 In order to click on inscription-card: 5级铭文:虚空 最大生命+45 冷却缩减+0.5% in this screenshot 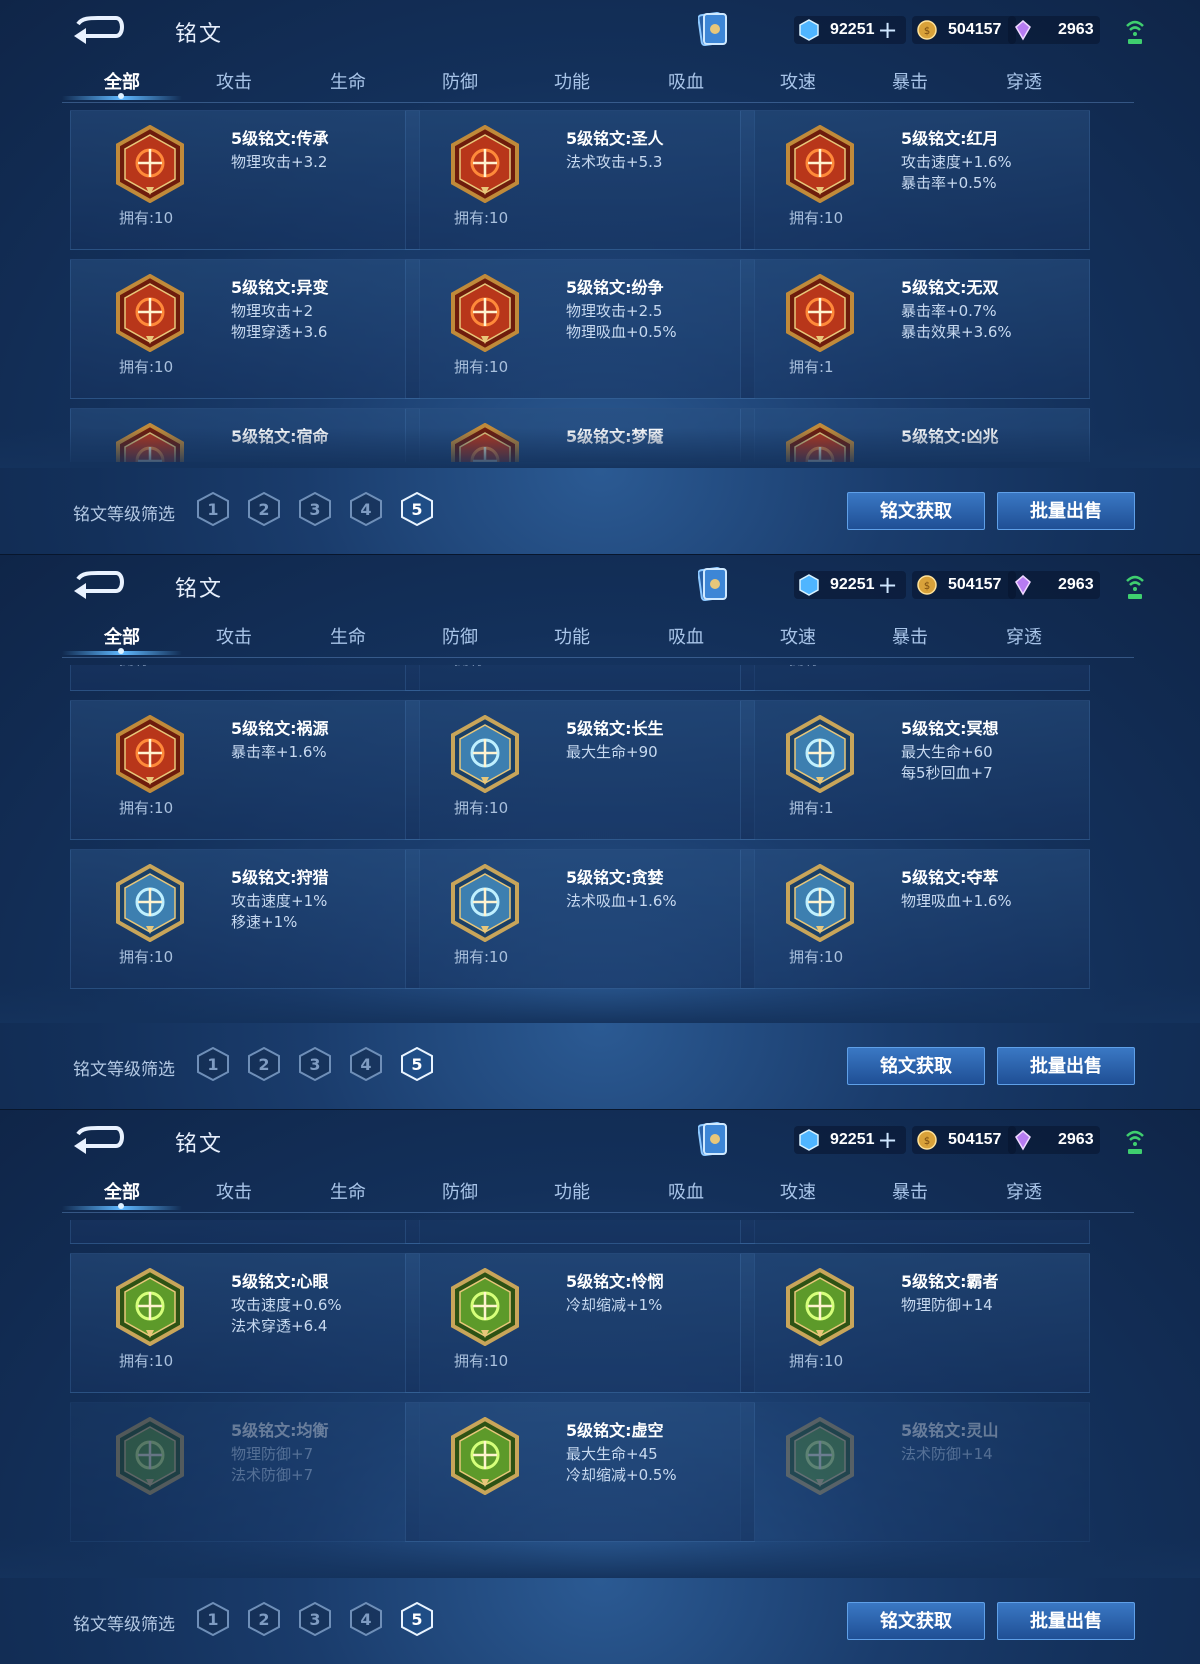, I will do `click(580, 1472)`.